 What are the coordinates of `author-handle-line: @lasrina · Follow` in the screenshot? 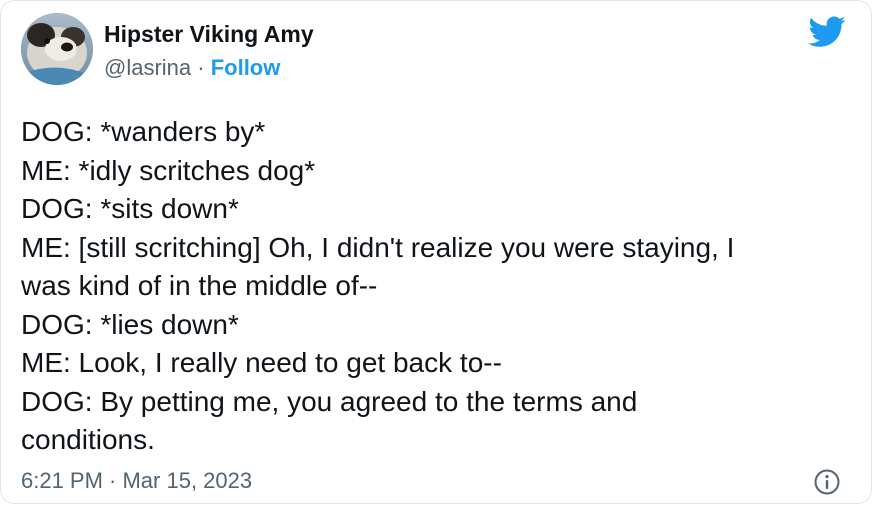 It's located at (192, 68).